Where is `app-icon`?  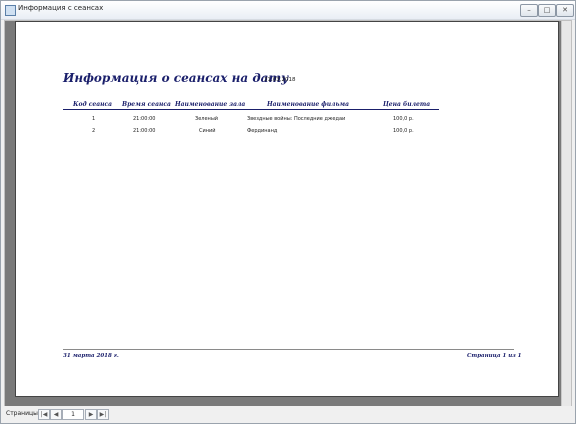
app-icon is located at coordinates (10, 10).